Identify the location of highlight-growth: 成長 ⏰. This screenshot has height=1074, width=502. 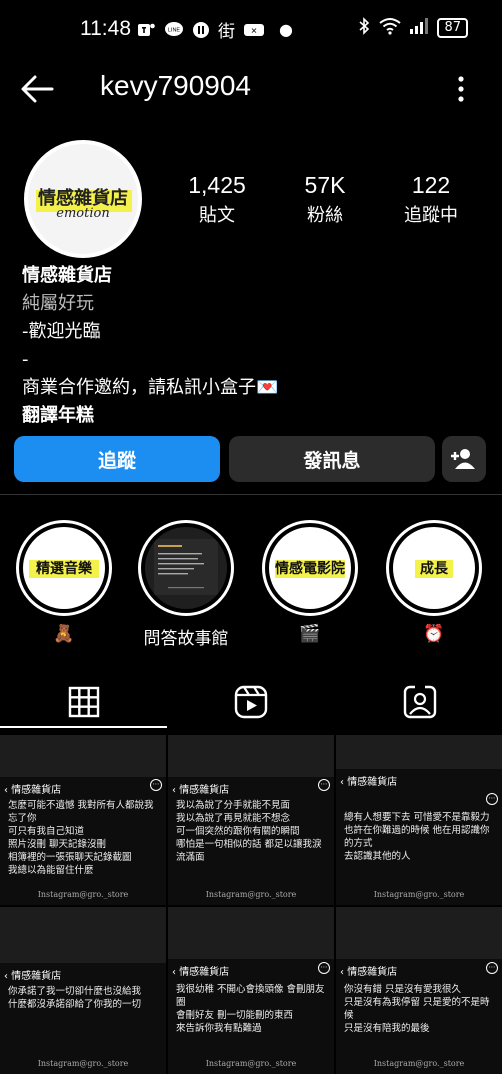
(434, 583).